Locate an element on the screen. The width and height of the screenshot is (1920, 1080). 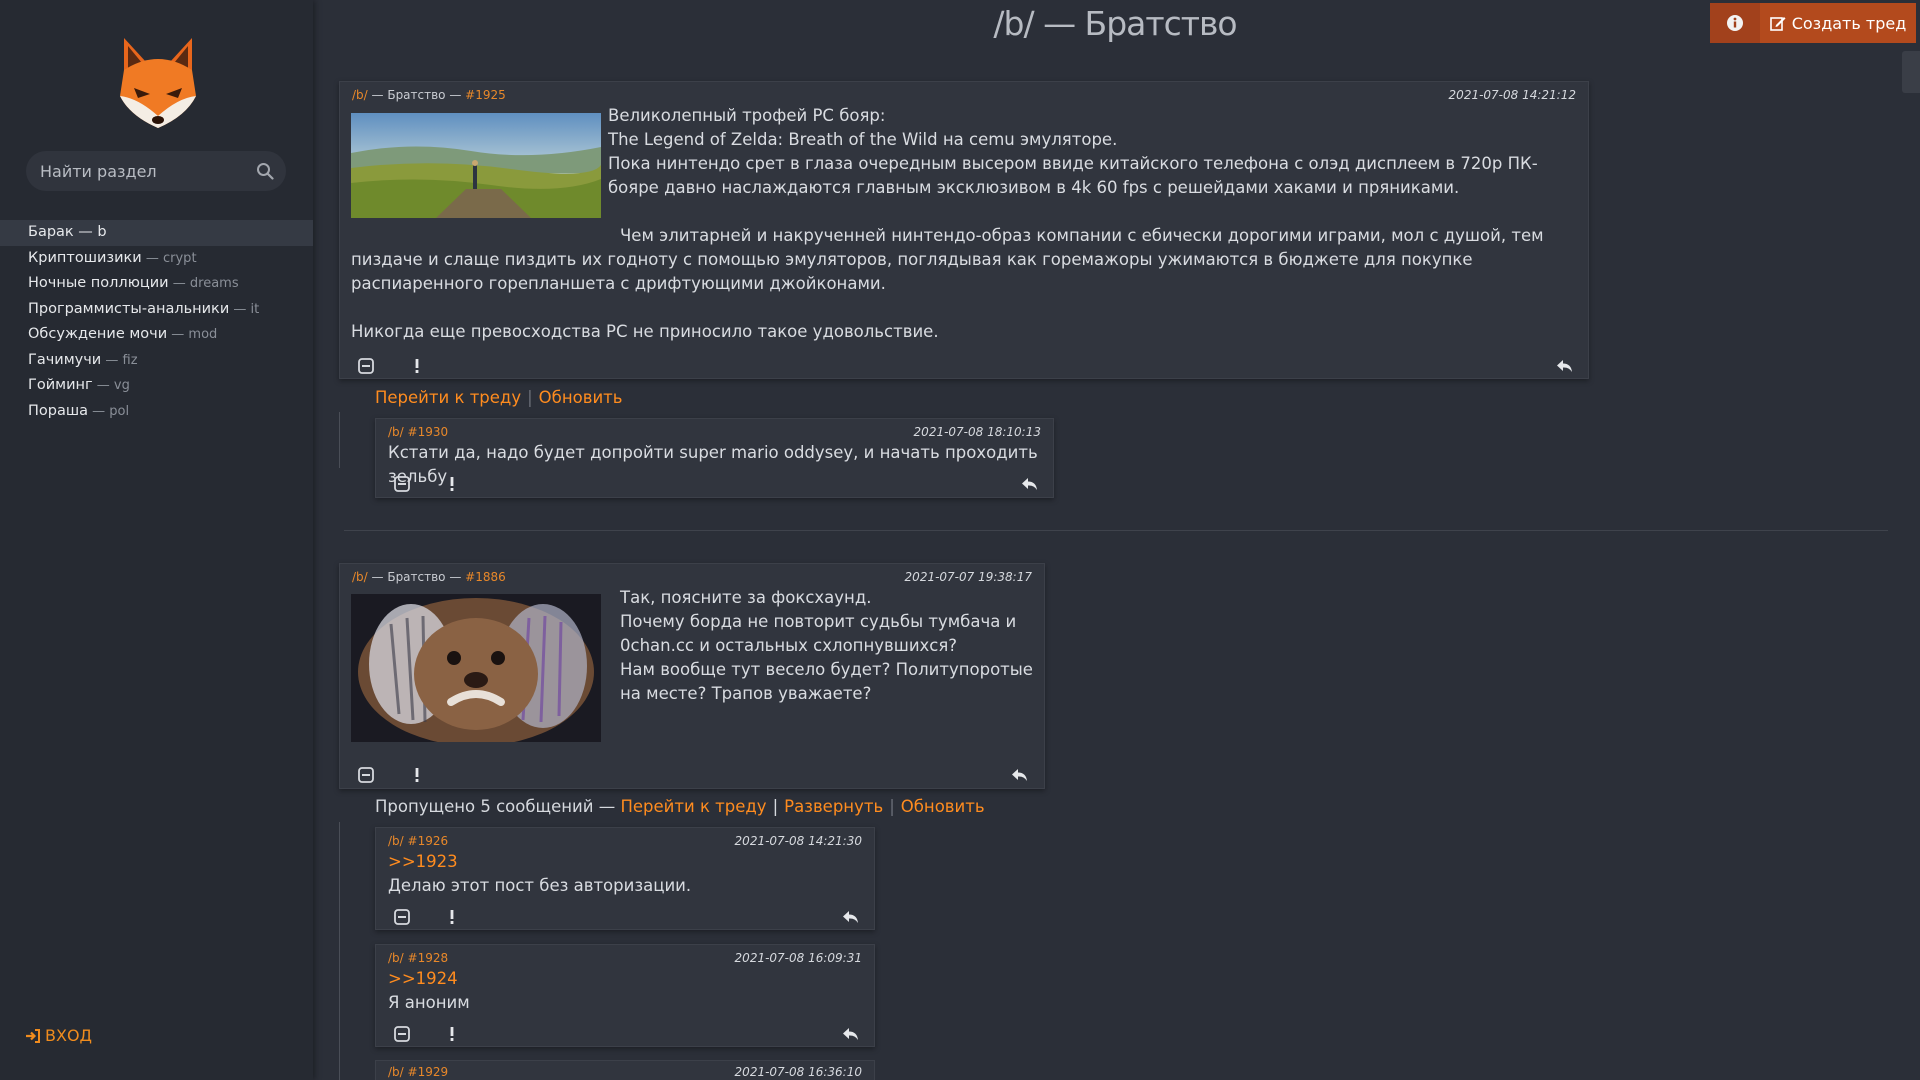
post-header: /b/ #1928 is located at coordinates (418, 958).